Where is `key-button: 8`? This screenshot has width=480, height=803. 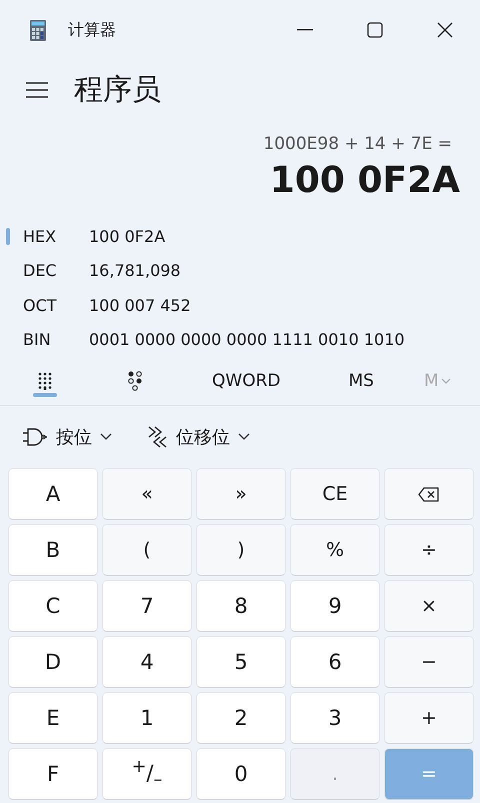
key-button: 8 is located at coordinates (241, 606).